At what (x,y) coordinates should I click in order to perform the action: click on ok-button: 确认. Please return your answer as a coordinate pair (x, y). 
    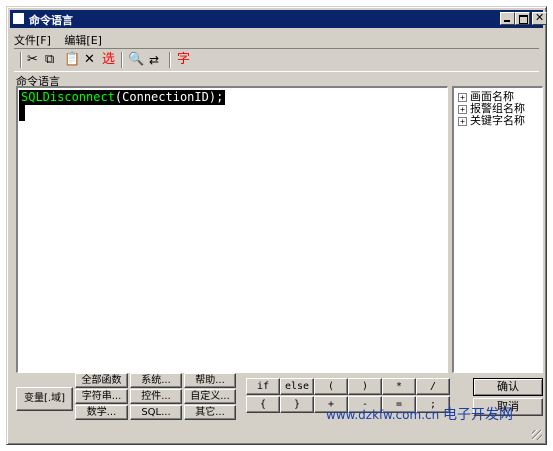
    Looking at the image, I should click on (508, 387).